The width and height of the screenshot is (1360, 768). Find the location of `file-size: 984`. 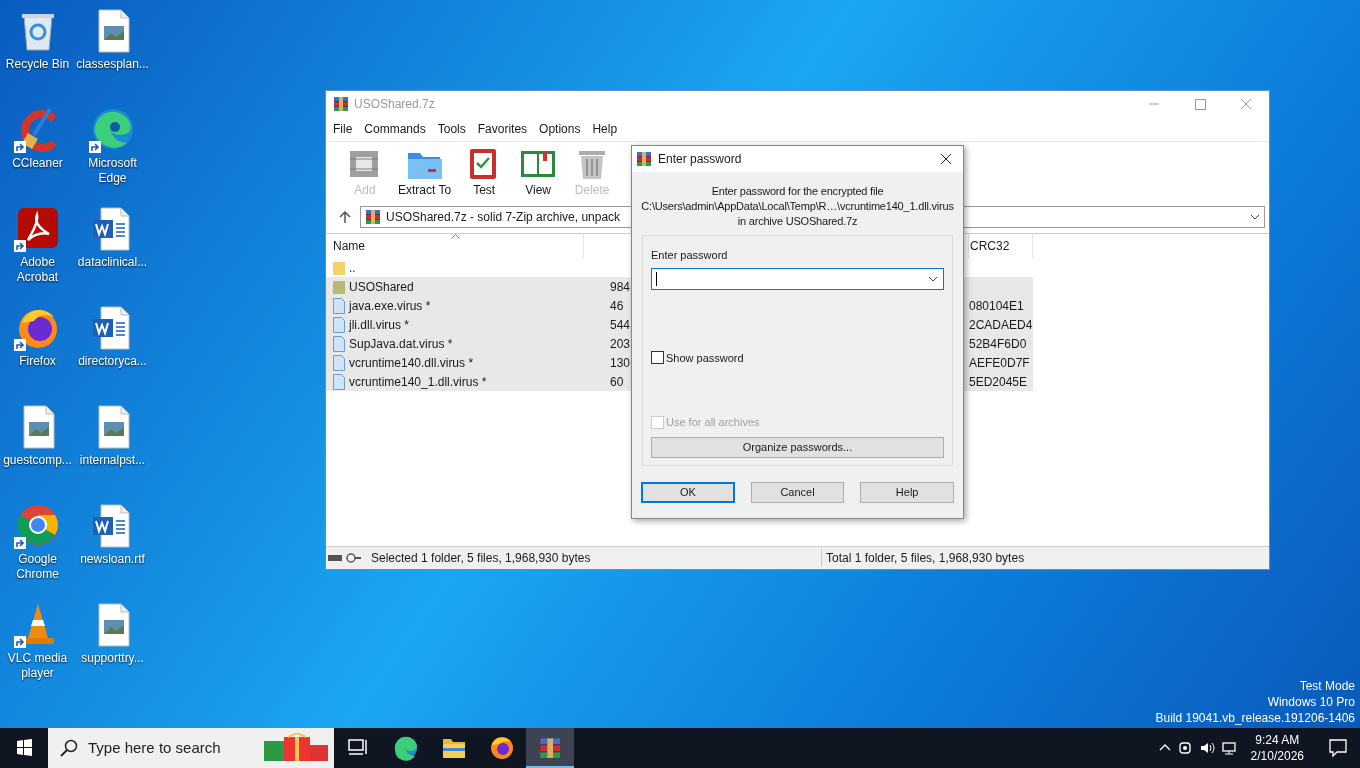

file-size: 984 is located at coordinates (620, 287).